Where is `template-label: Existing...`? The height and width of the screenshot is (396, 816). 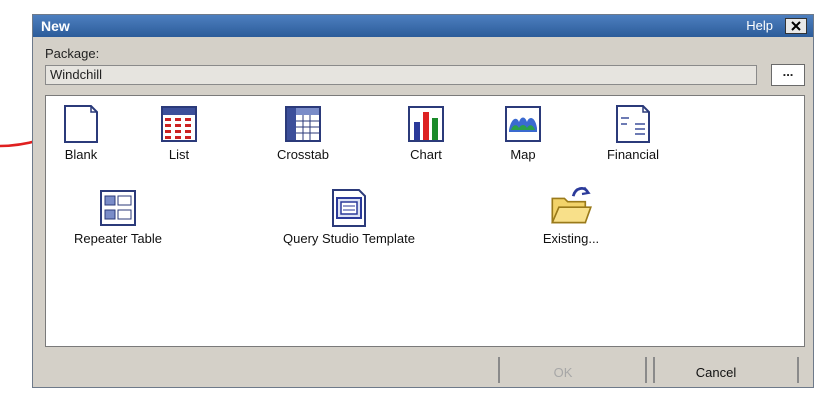
template-label: Existing... is located at coordinates (571, 238).